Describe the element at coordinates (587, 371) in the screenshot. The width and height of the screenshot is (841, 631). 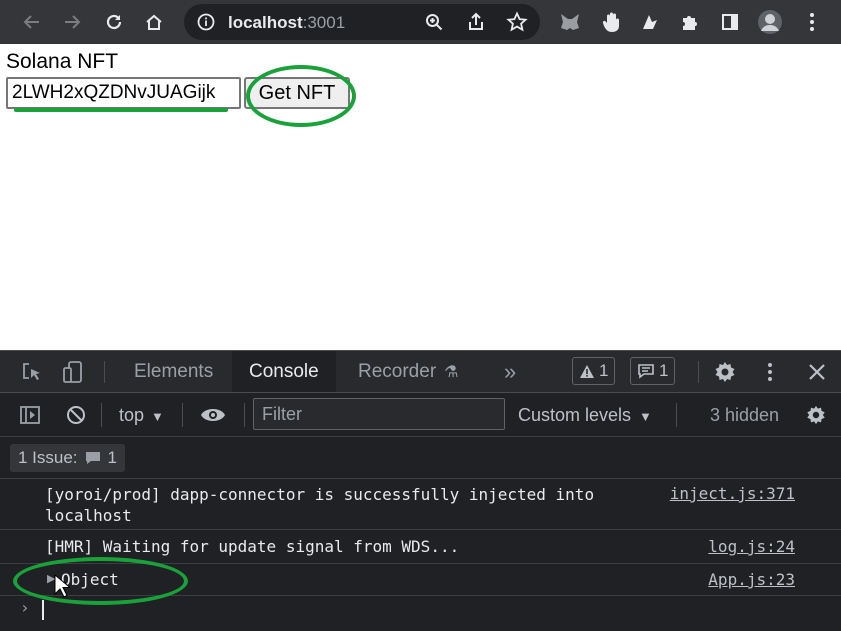
I see `warning-icon` at that location.